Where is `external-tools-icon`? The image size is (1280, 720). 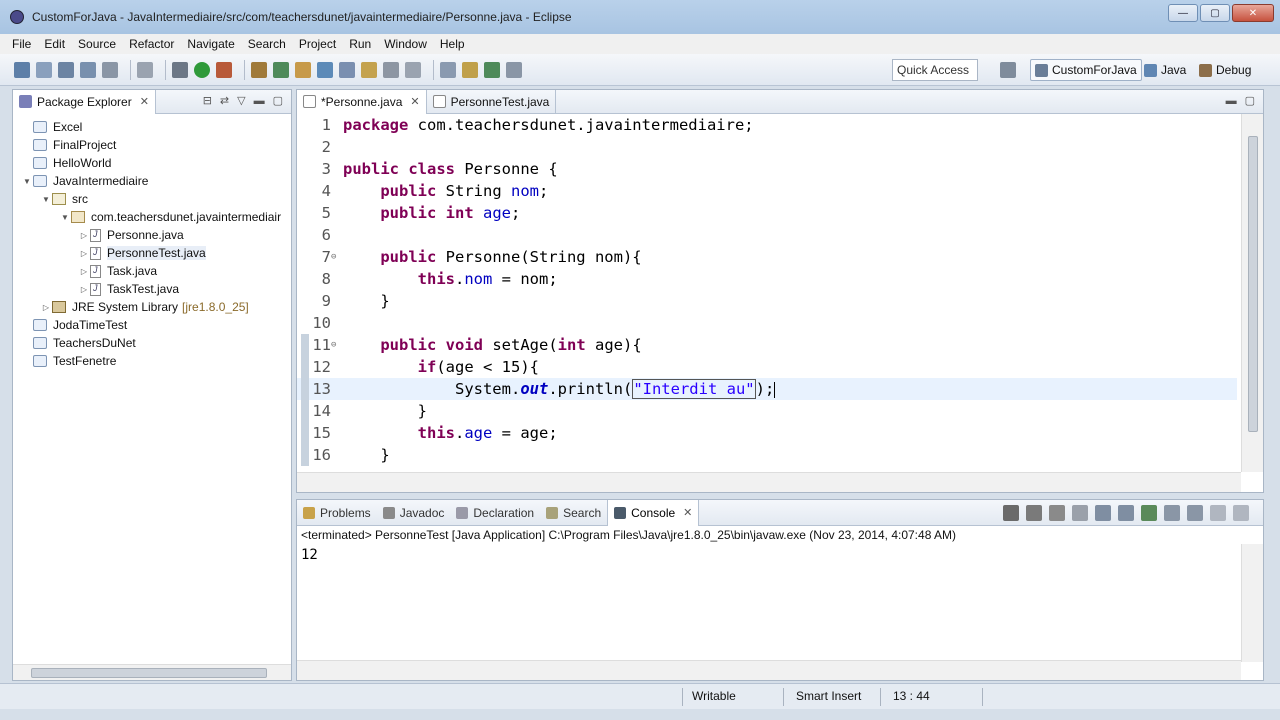 external-tools-icon is located at coordinates (224, 69).